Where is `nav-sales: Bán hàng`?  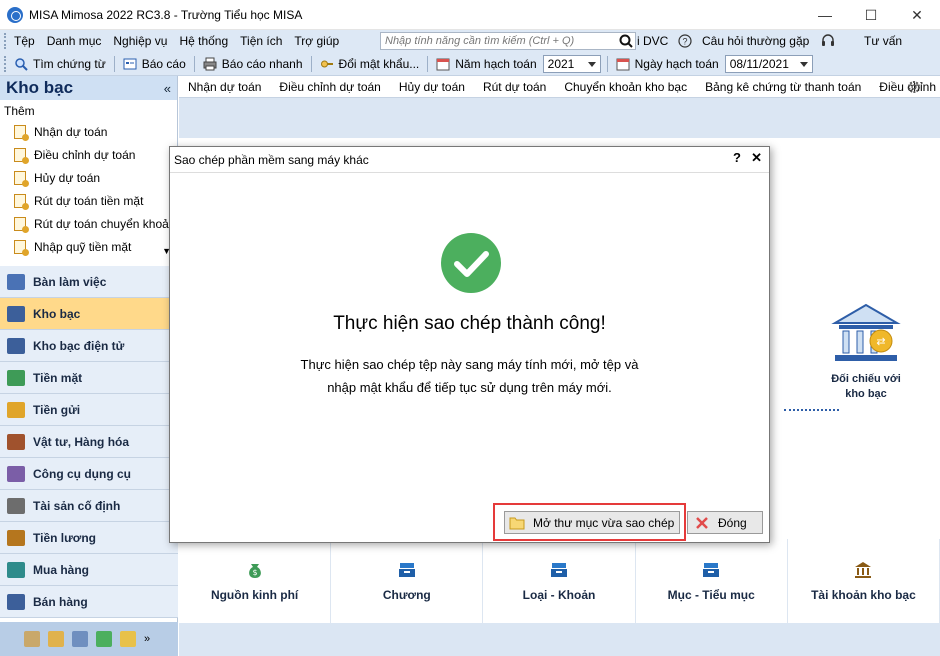
nav-sales: Bán hàng is located at coordinates (89, 602).